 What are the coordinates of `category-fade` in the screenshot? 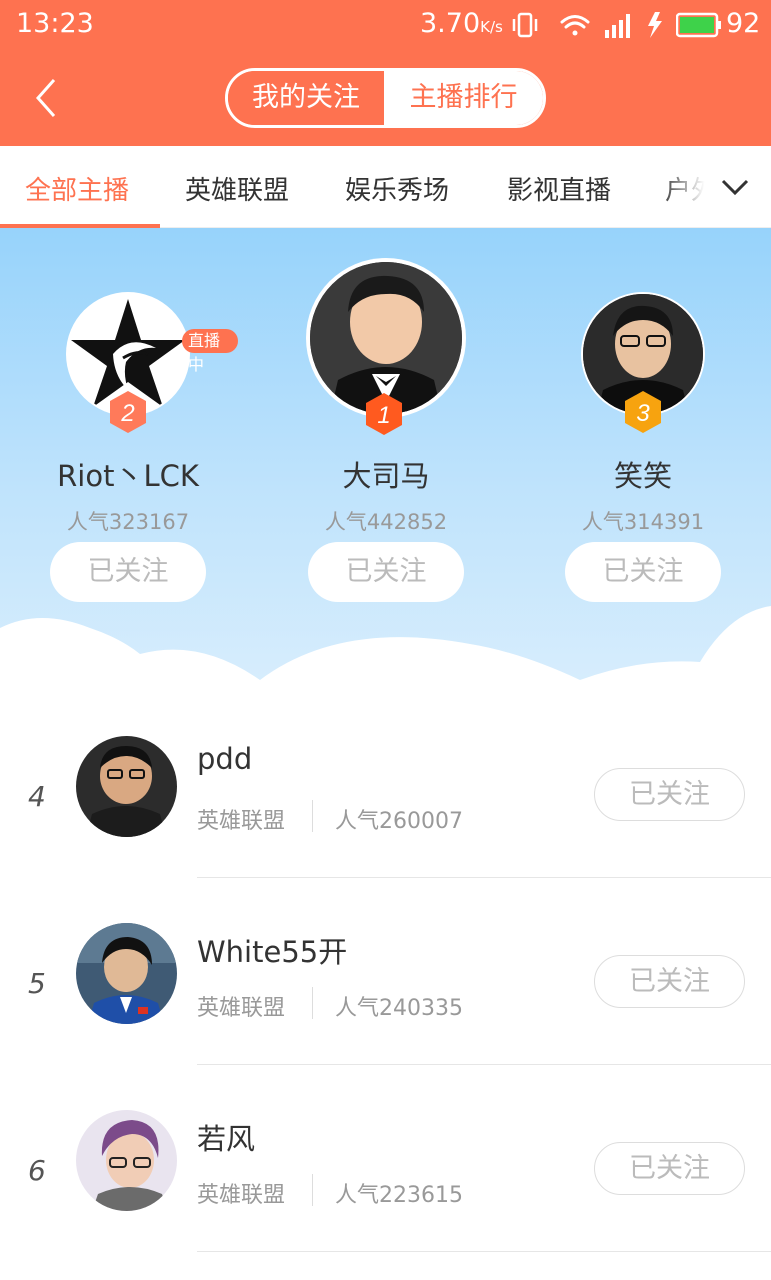 It's located at (715, 186).